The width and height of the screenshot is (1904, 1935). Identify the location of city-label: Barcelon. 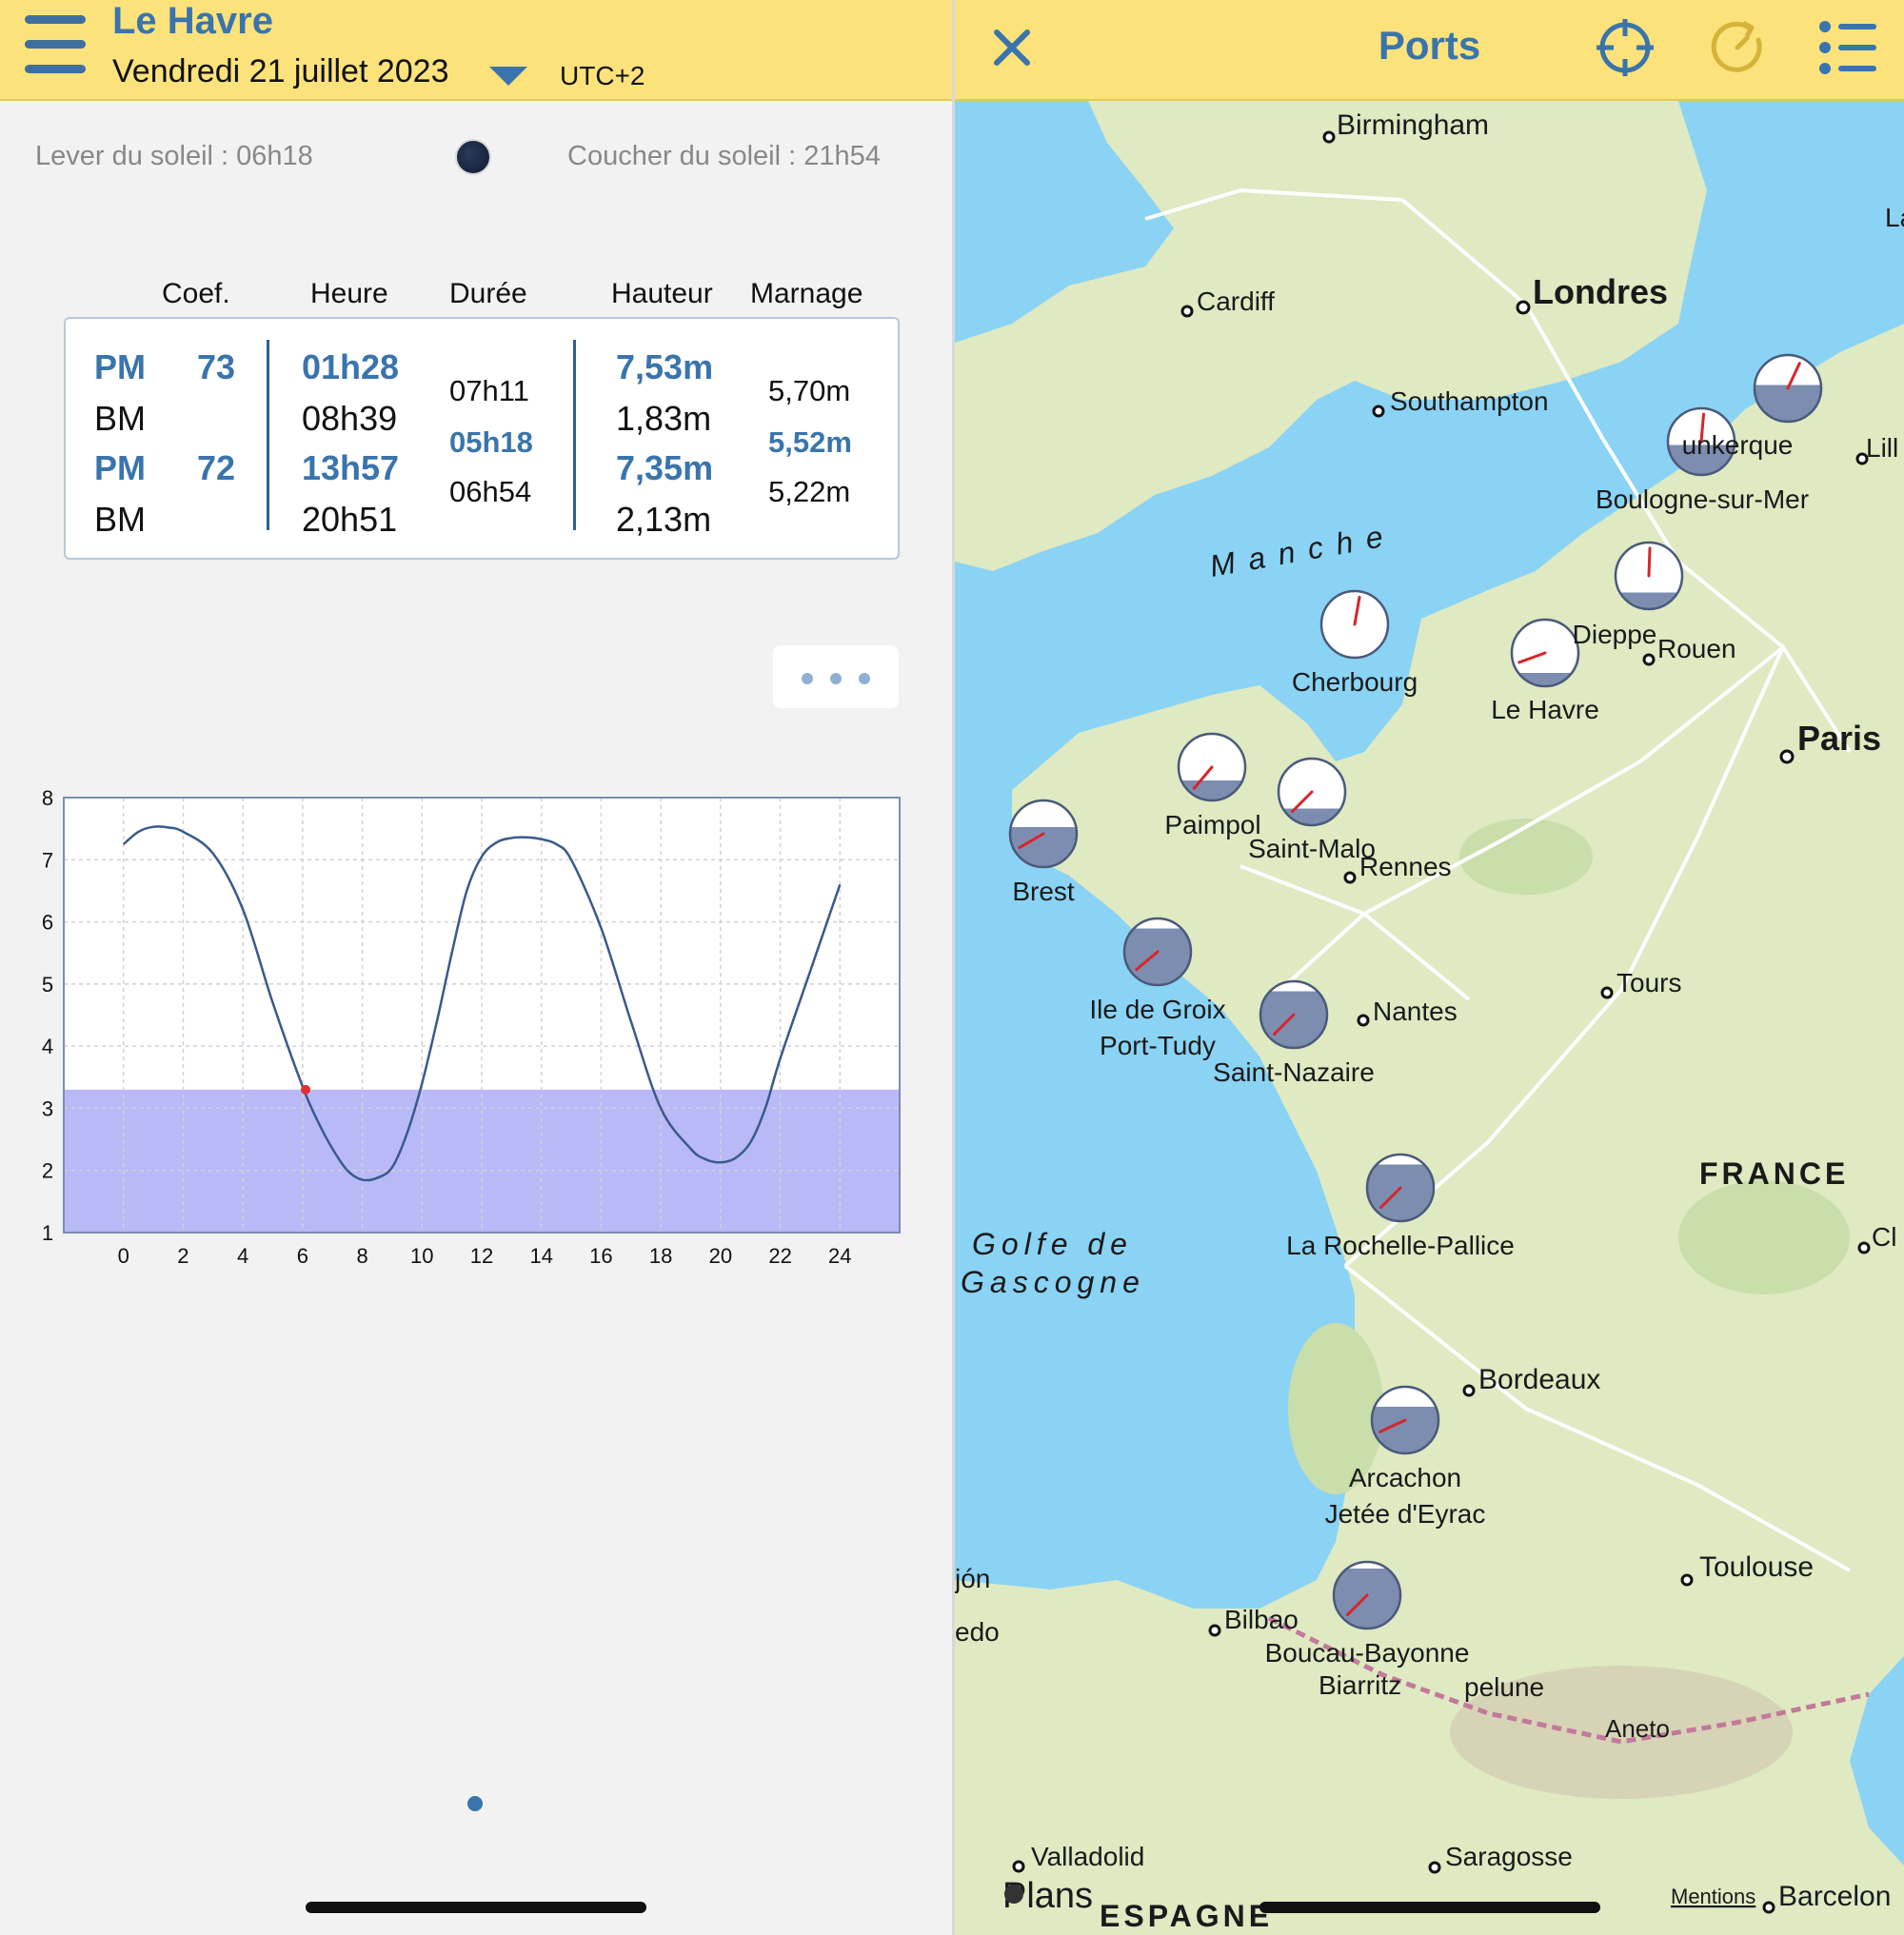
(1834, 1896).